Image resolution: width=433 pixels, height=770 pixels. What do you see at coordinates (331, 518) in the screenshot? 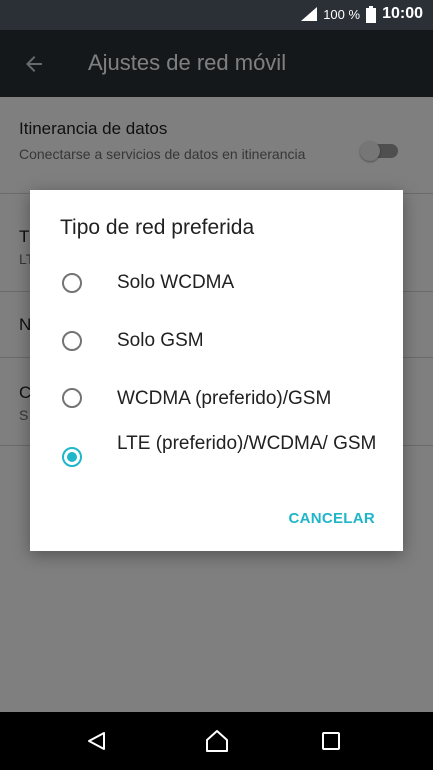
I see `cancel-button: CANCELAR` at bounding box center [331, 518].